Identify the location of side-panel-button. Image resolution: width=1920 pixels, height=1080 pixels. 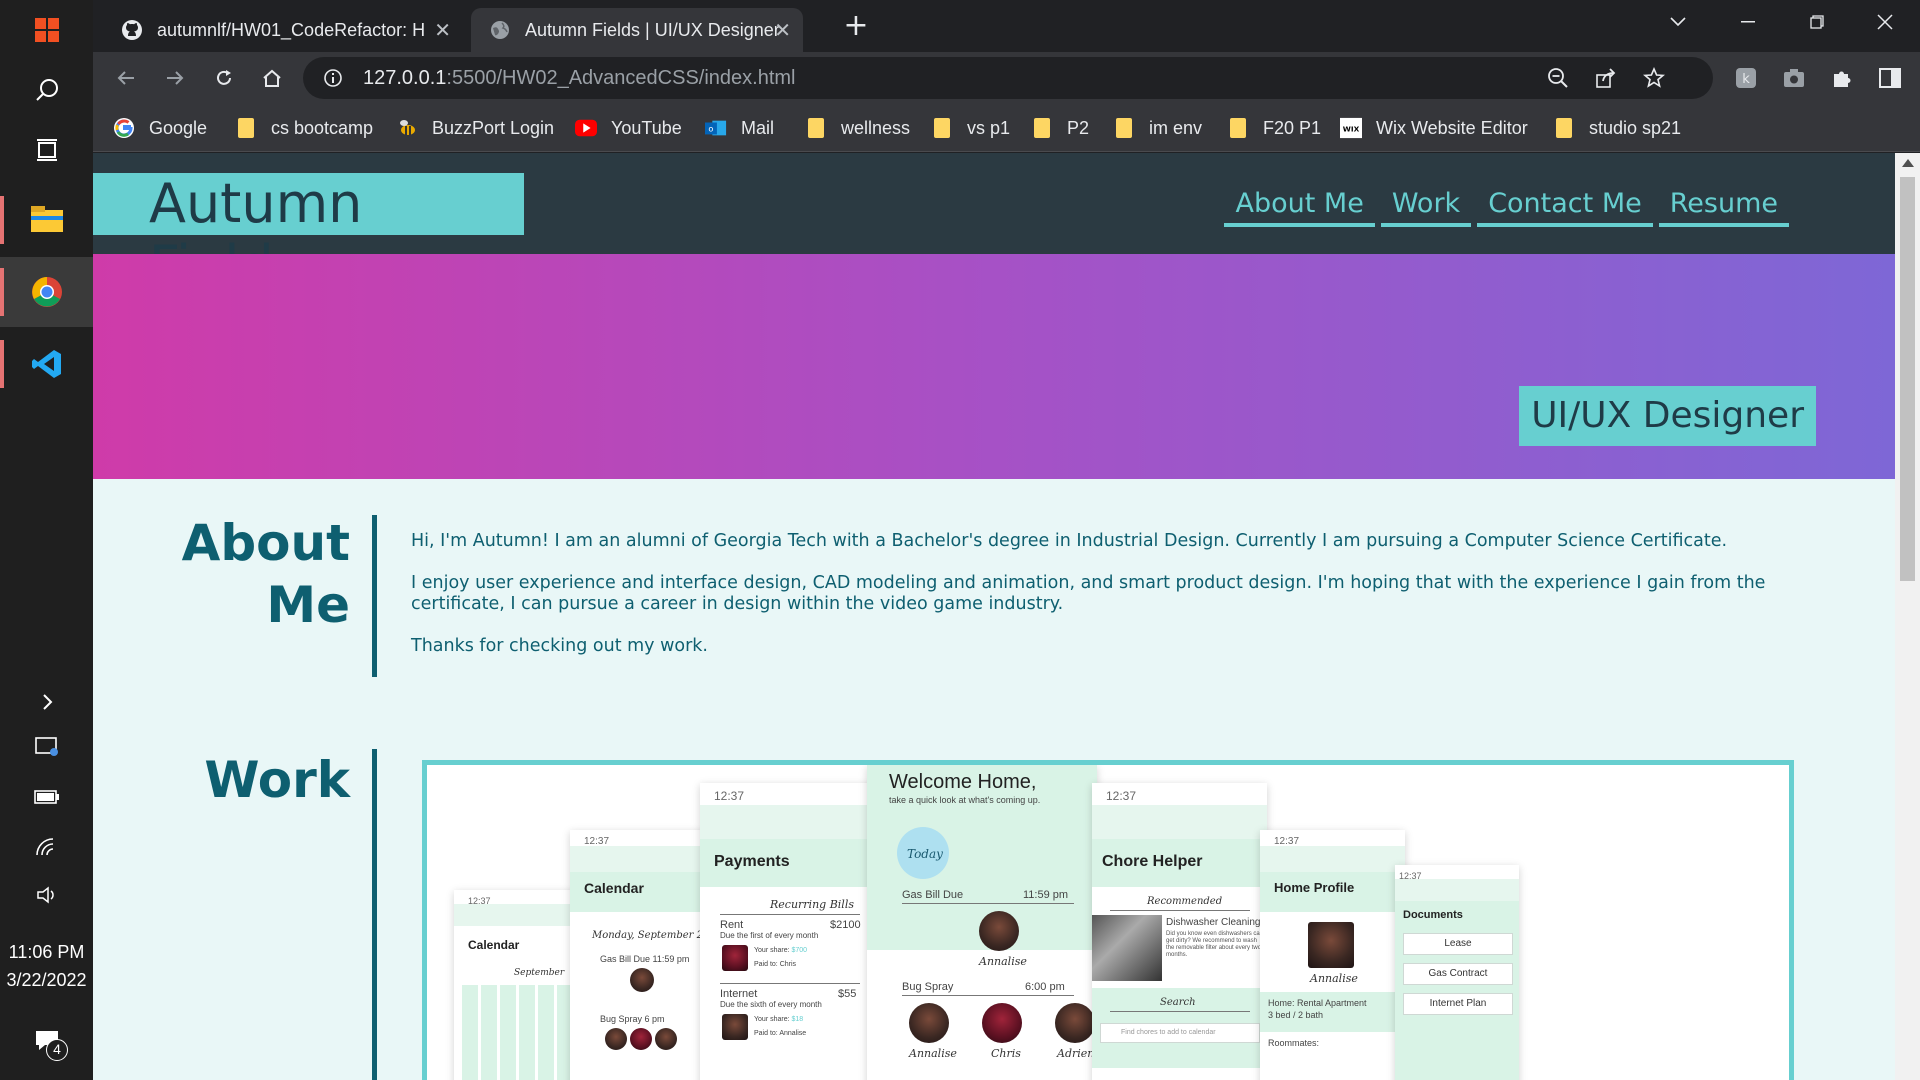
(1890, 78).